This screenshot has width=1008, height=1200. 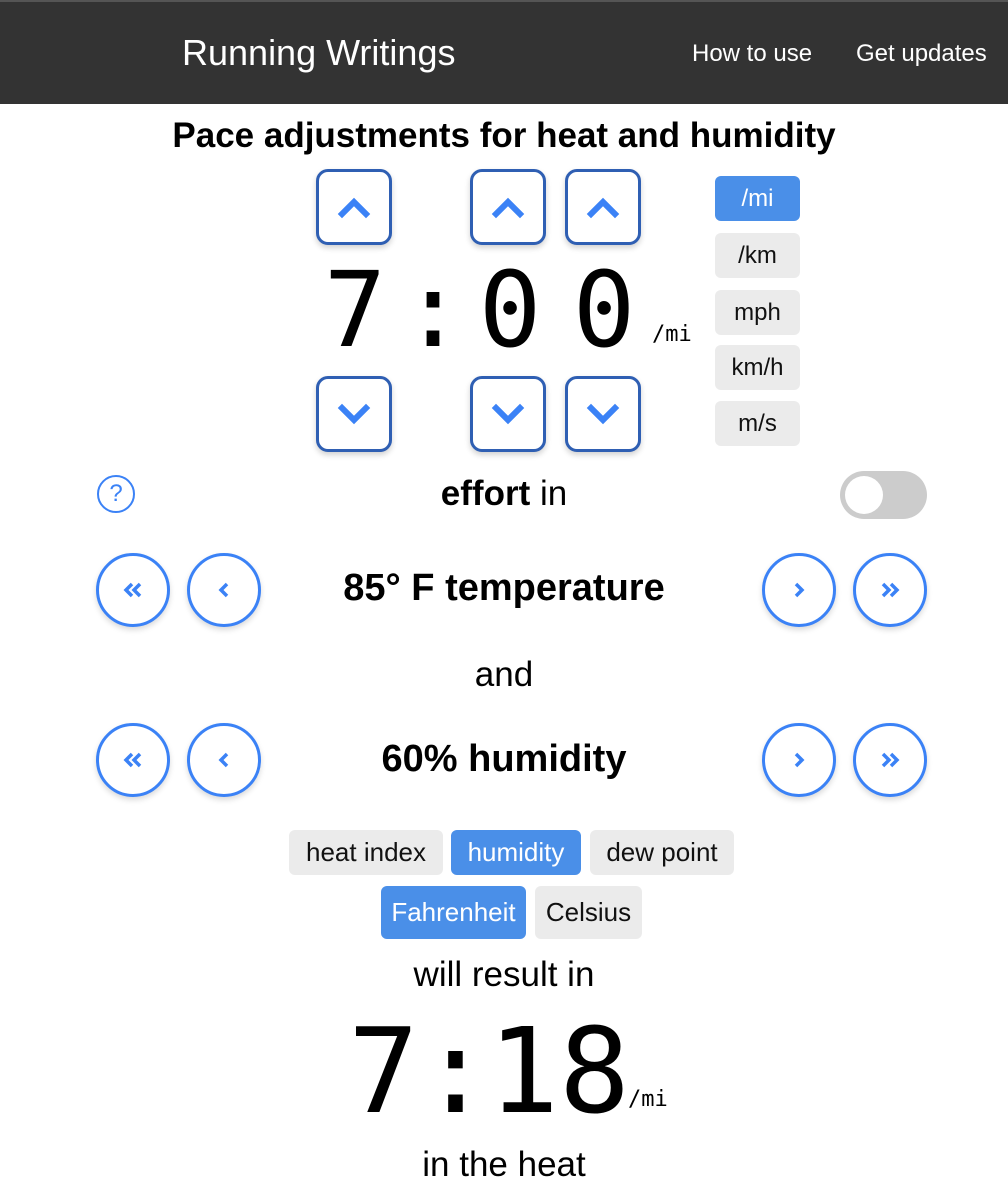 I want to click on nav-get-updates-link: Get updates, so click(x=921, y=54).